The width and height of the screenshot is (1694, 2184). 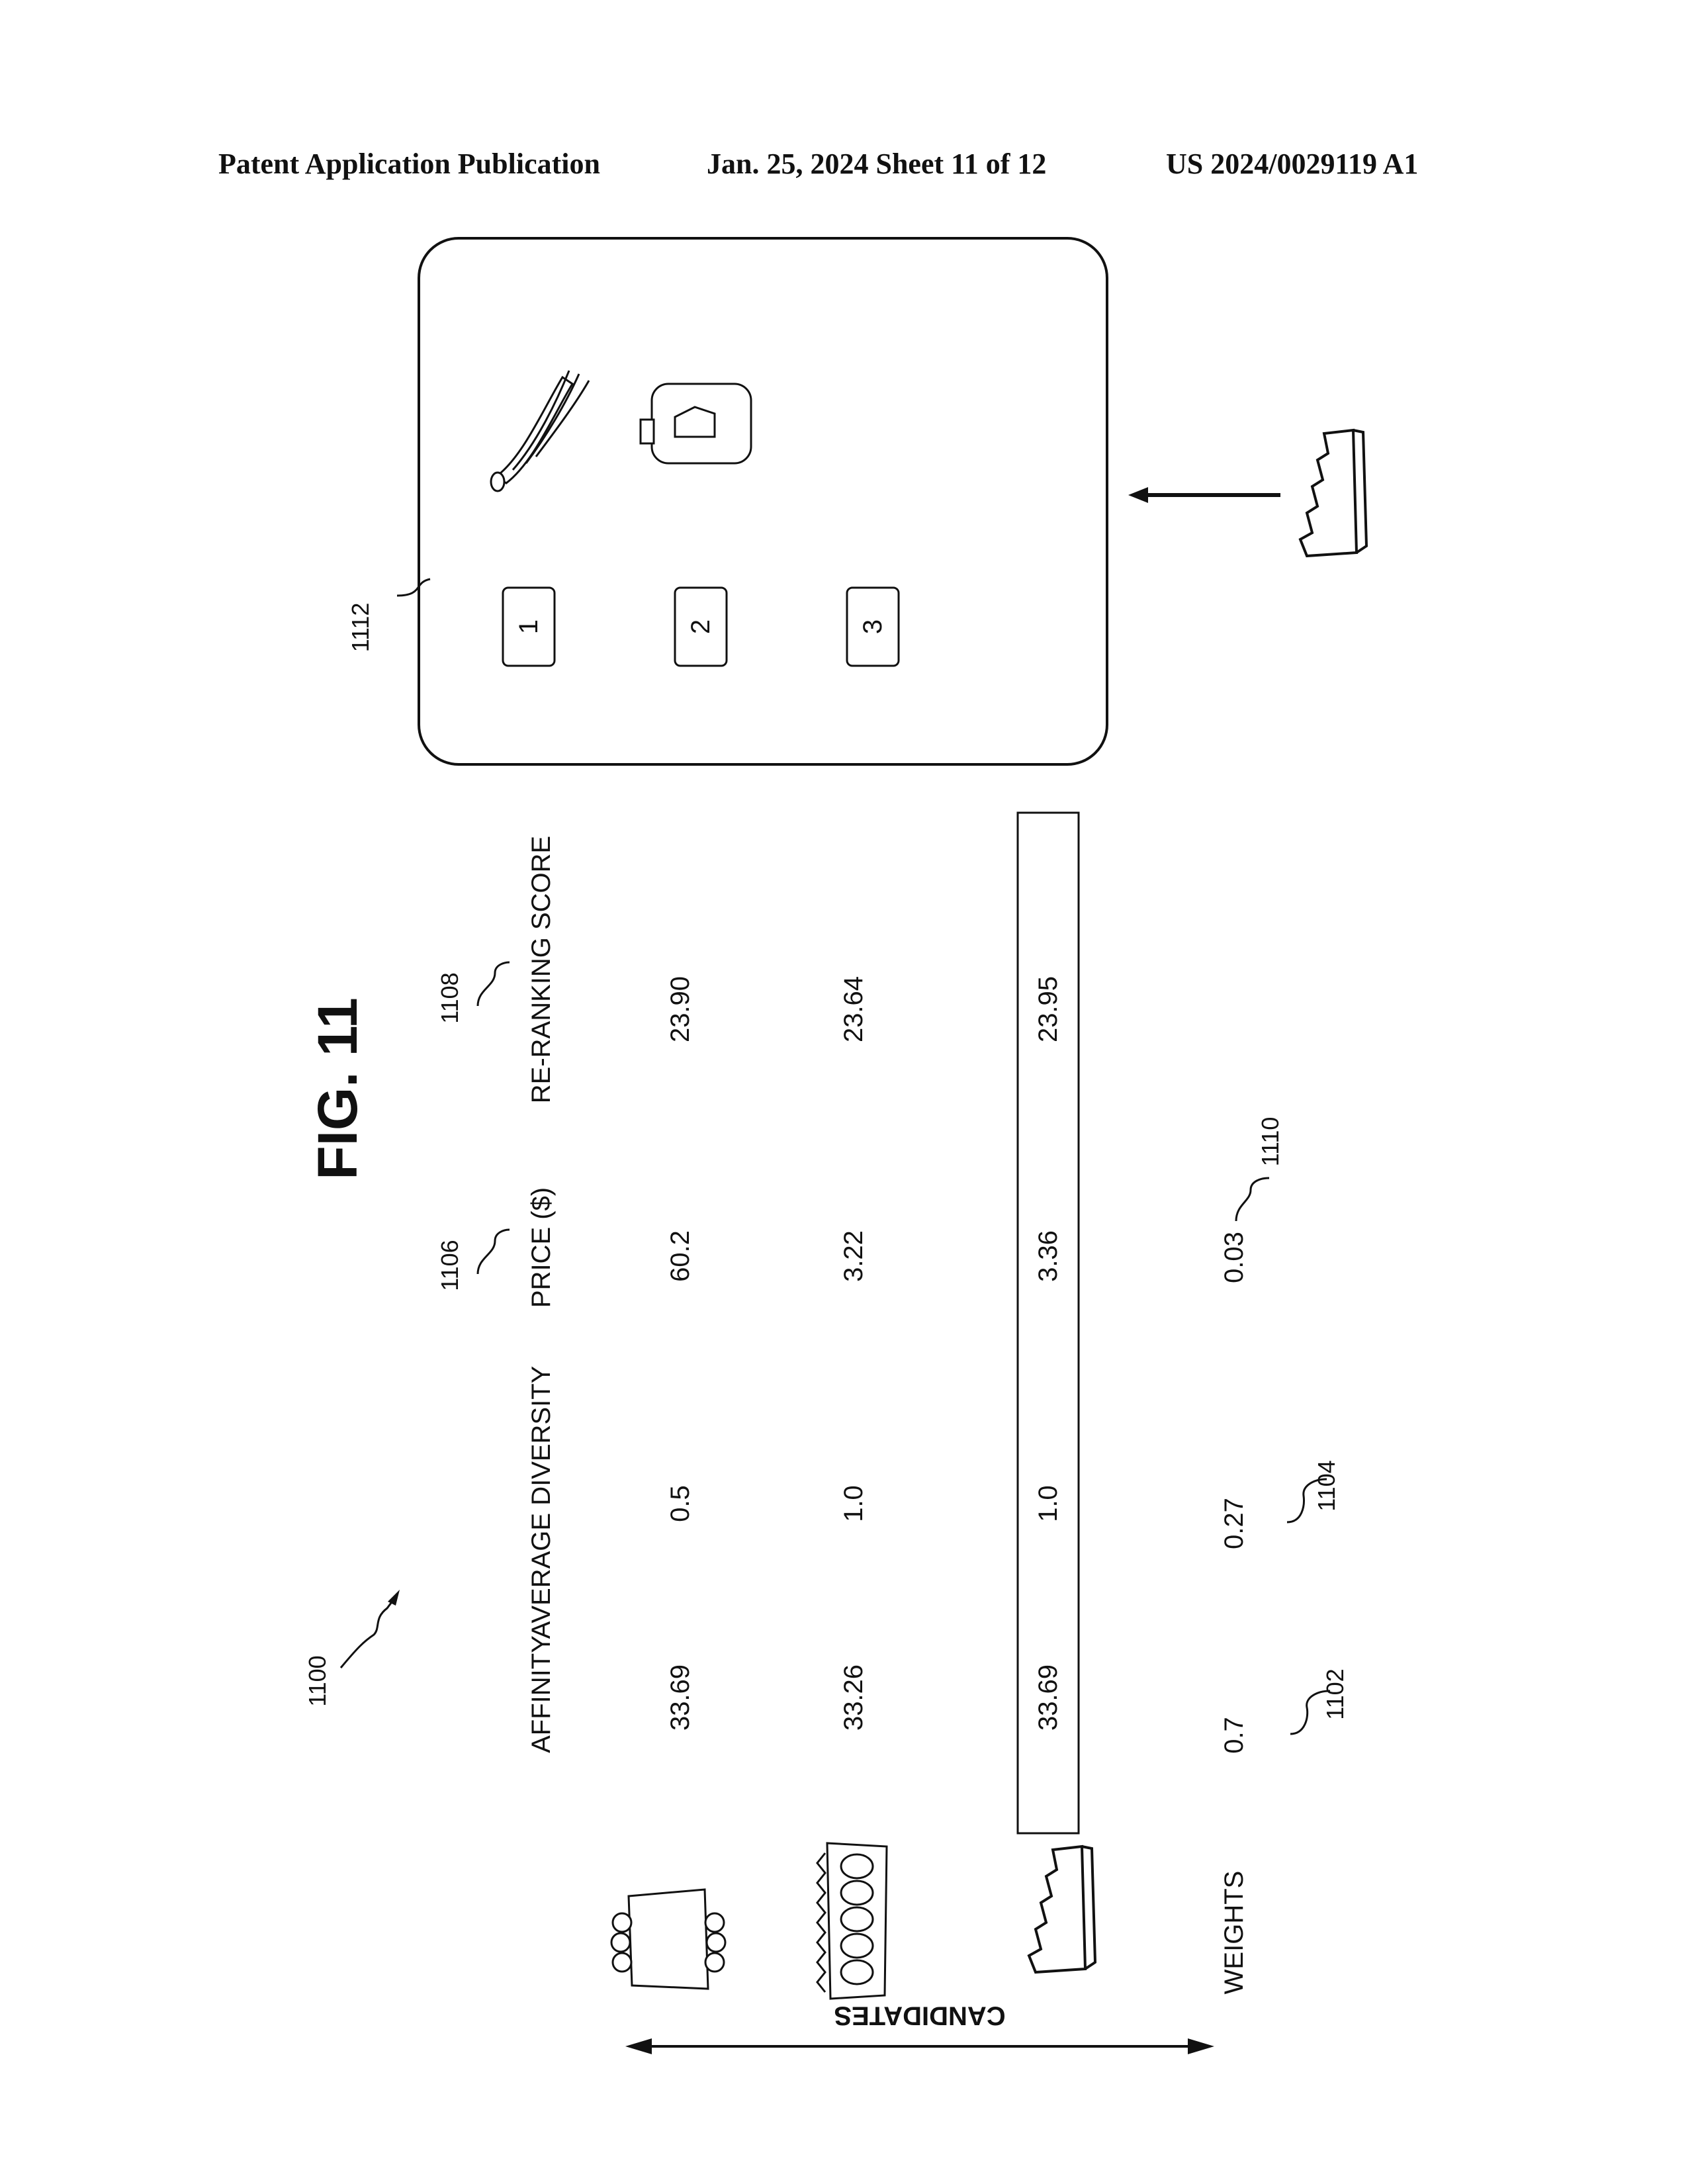 I want to click on col-affinity: AFFINITY, so click(x=541, y=1694).